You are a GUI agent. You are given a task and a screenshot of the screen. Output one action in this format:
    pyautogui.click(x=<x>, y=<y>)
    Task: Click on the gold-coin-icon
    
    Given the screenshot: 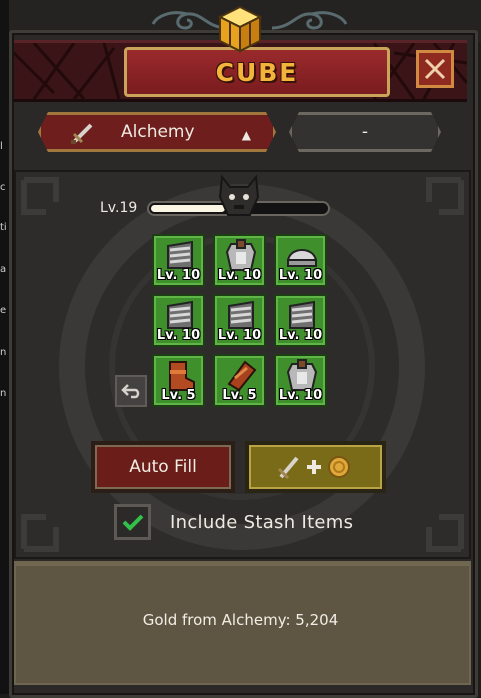 What is the action you would take?
    pyautogui.click(x=338, y=467)
    